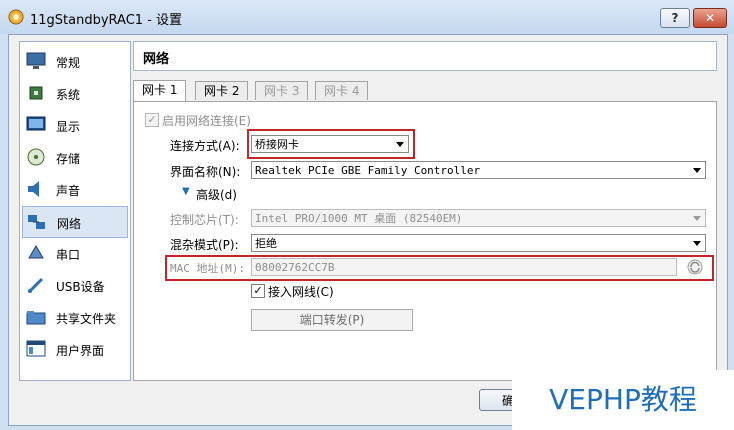  Describe the element at coordinates (478, 218) in the screenshot. I see `adapter-type-select: Intel PRO/1000 MT 桌面 (82540EM)` at that location.